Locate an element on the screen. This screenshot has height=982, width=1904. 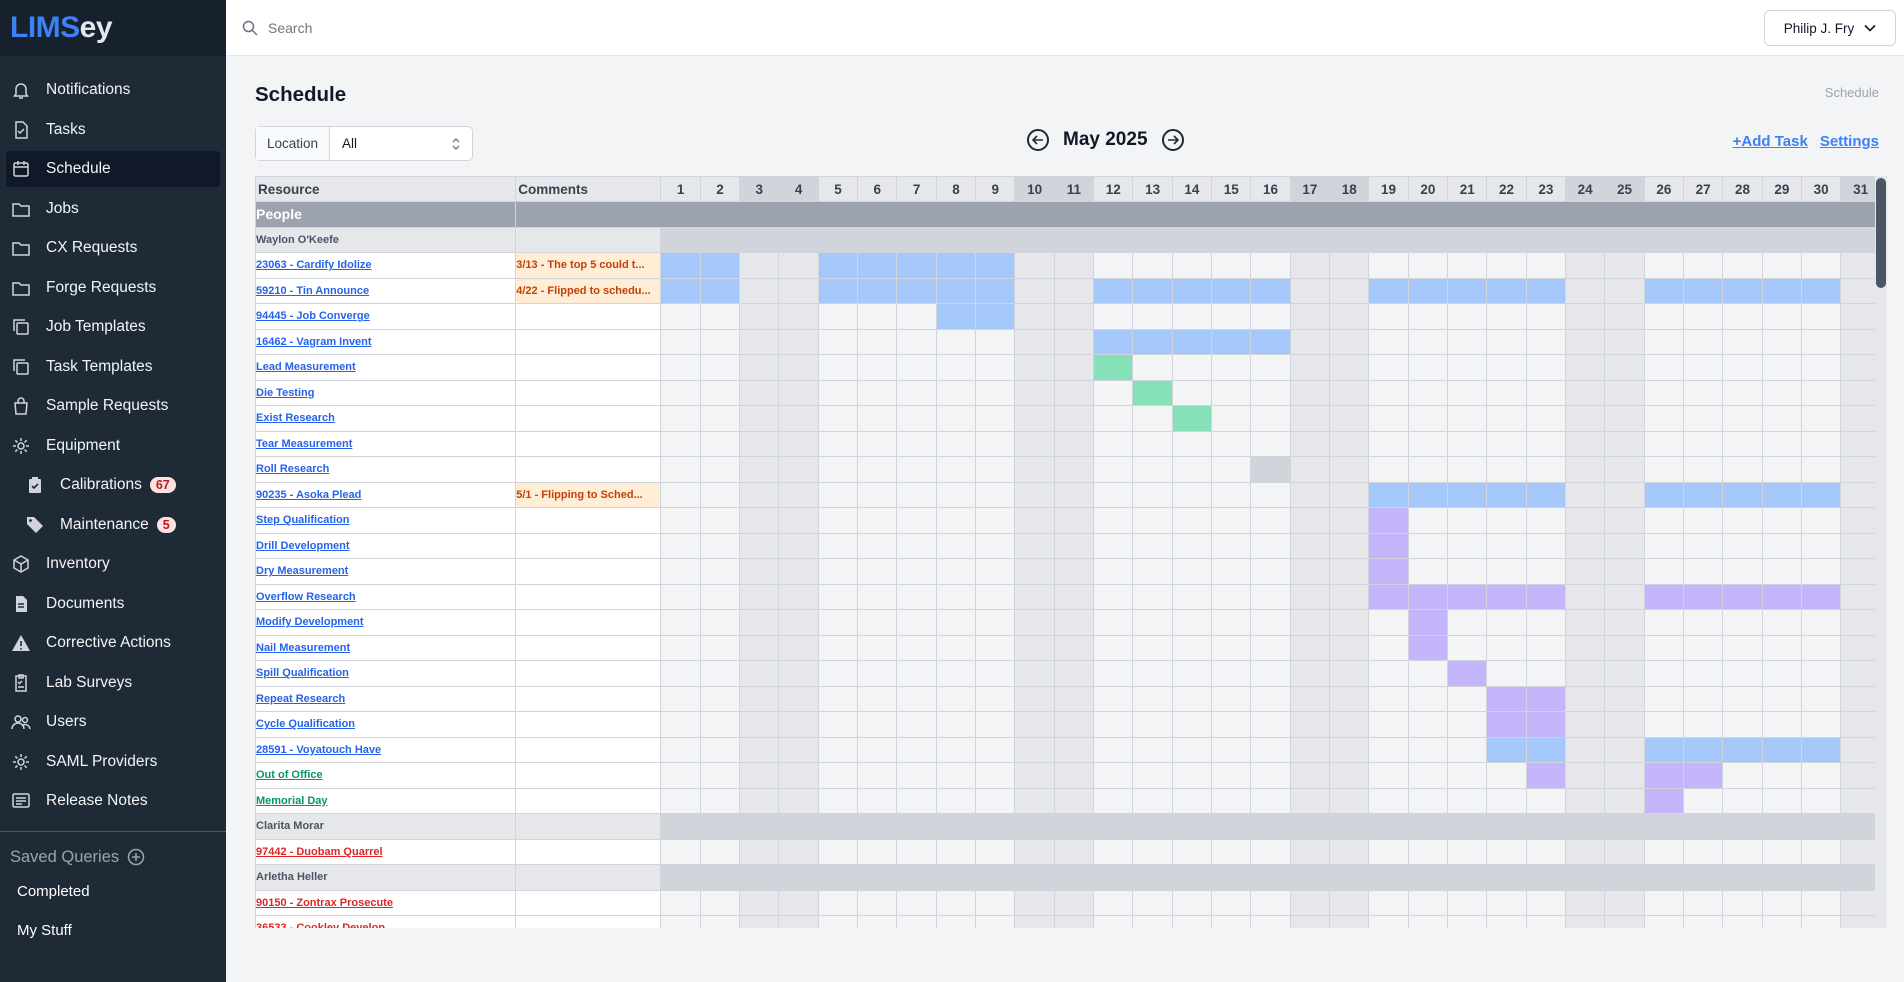
resource-link: Roll Research is located at coordinates (293, 469).